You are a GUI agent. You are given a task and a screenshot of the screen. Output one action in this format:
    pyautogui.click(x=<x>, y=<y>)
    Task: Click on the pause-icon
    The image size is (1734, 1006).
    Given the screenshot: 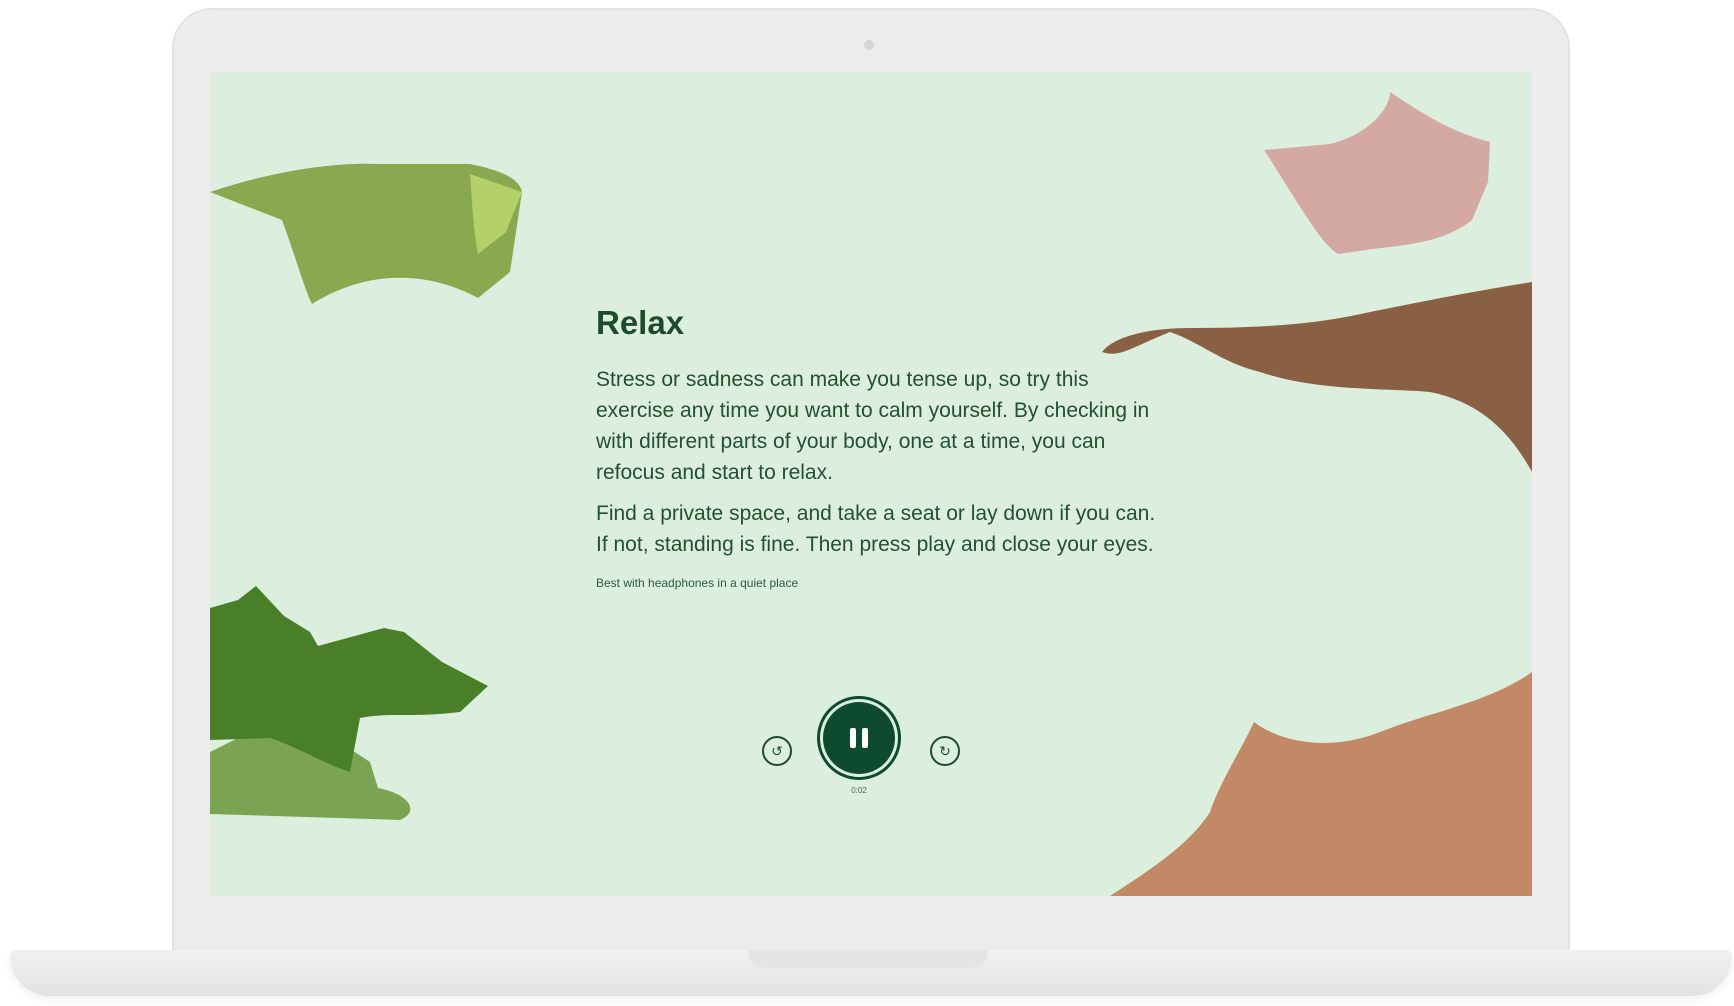 What is the action you would take?
    pyautogui.click(x=859, y=738)
    